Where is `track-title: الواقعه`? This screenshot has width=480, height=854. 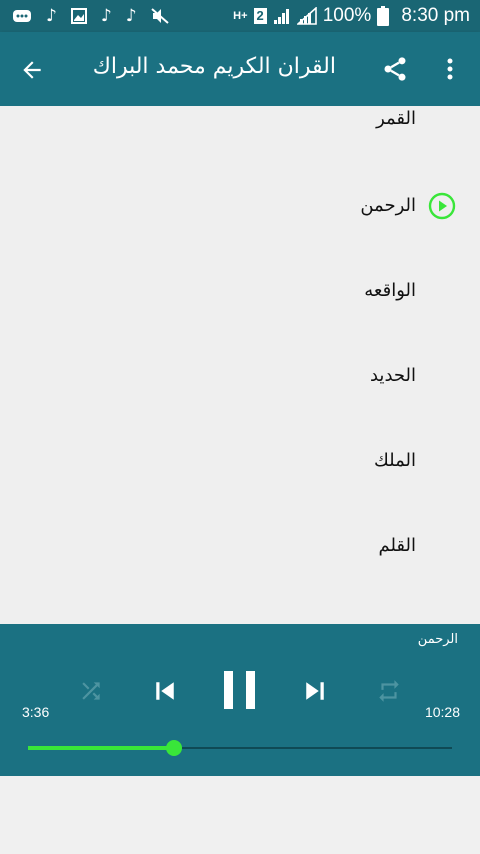 track-title: الواقعه is located at coordinates (390, 290).